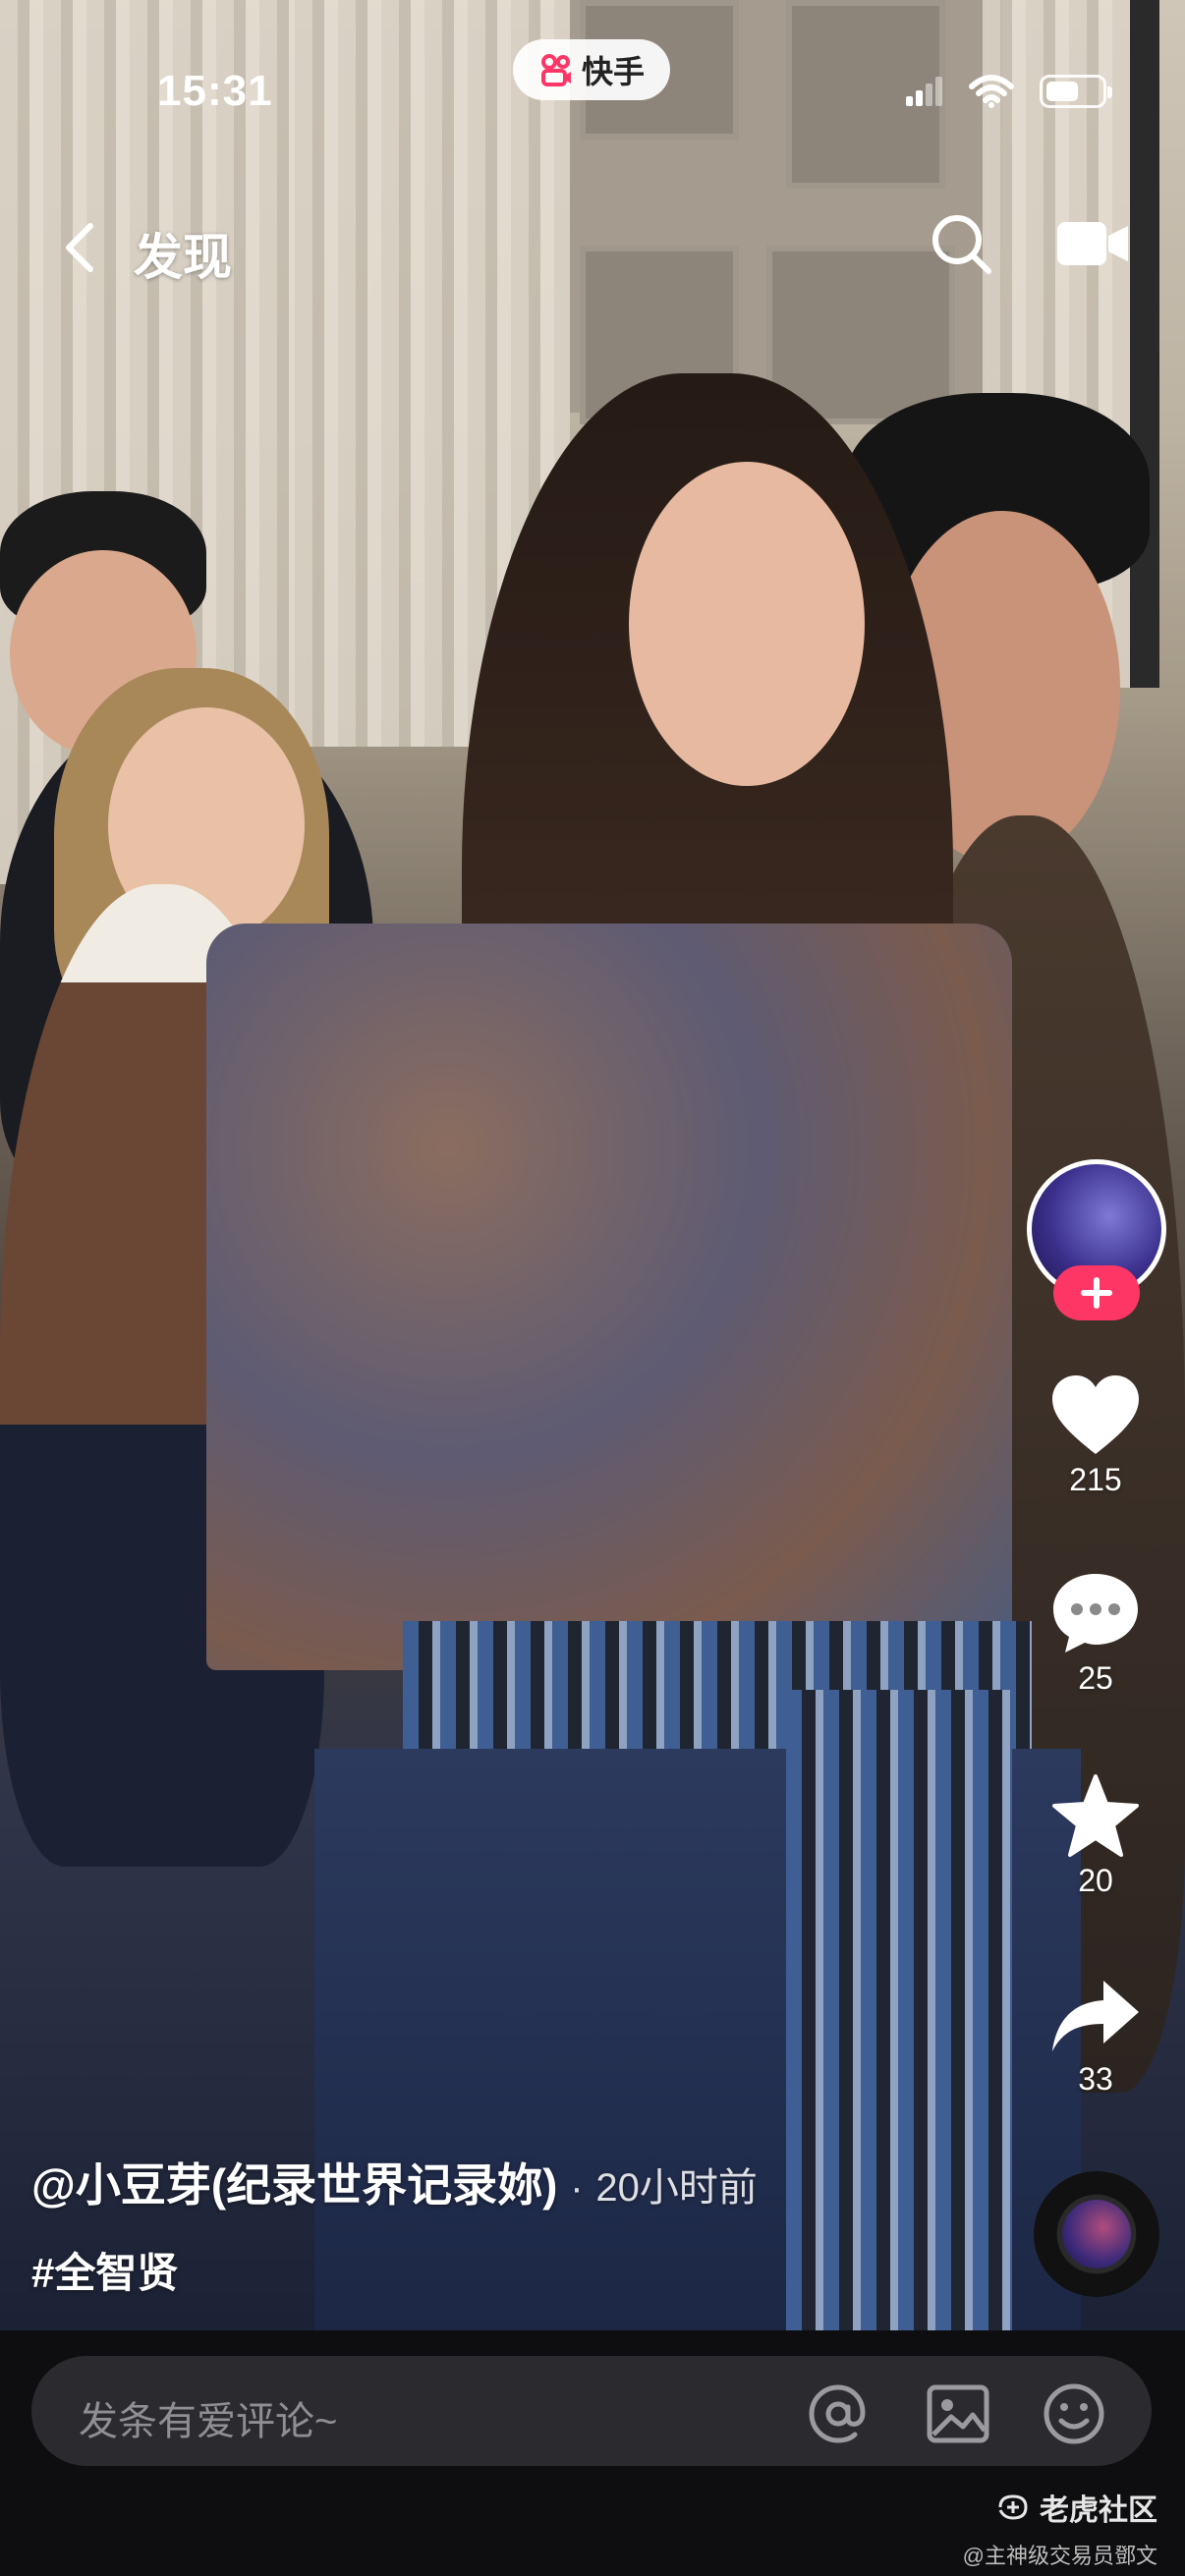 The width and height of the screenshot is (1185, 2576). Describe the element at coordinates (1096, 1414) in the screenshot. I see `heart-icon` at that location.